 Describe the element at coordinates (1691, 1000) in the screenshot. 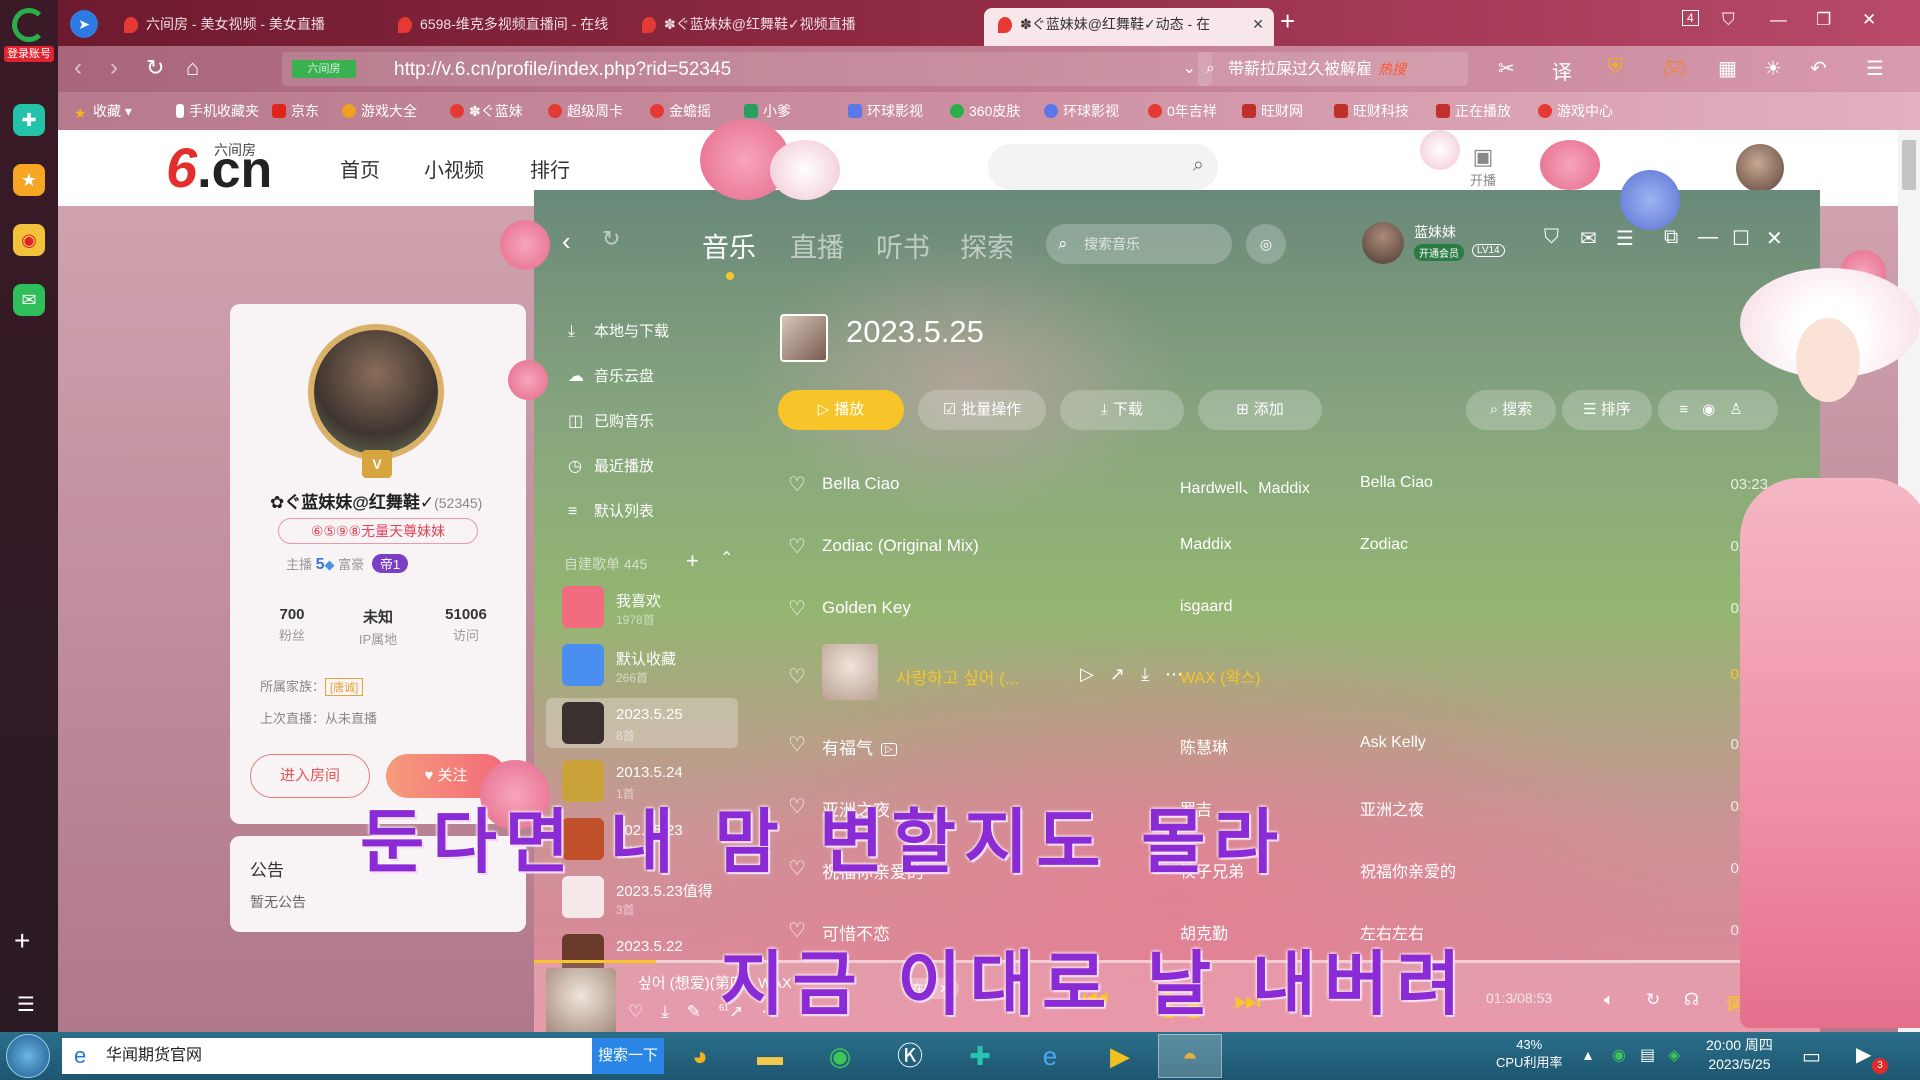

I see `headphones-icon: ☊` at that location.